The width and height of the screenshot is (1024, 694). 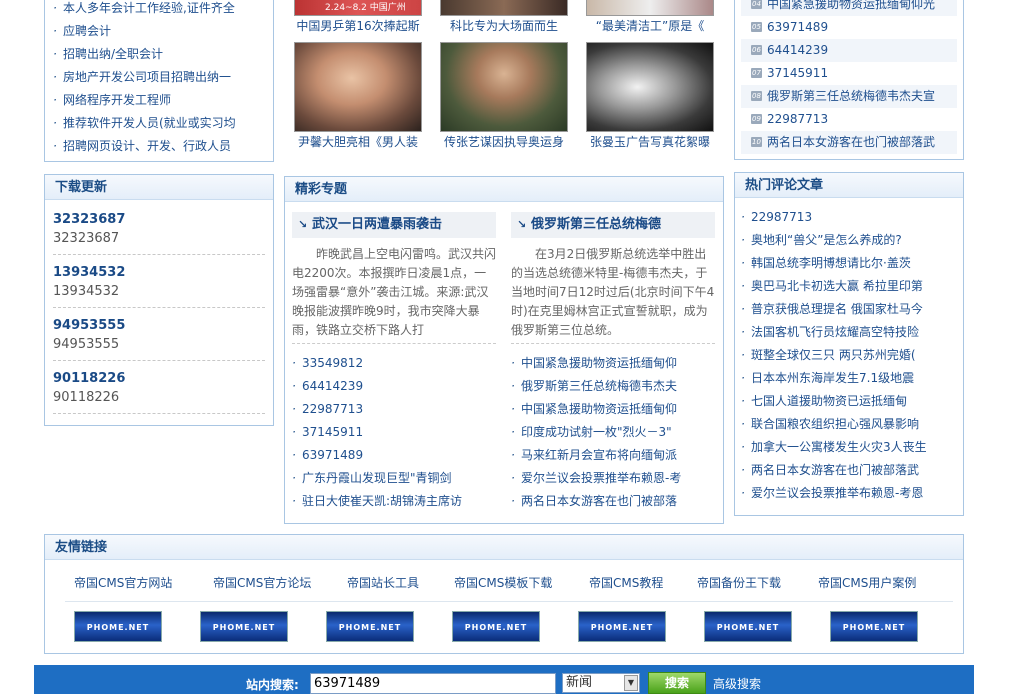 I want to click on list-item: · 房地产开发公司项目招聘出纳一, so click(x=160, y=77).